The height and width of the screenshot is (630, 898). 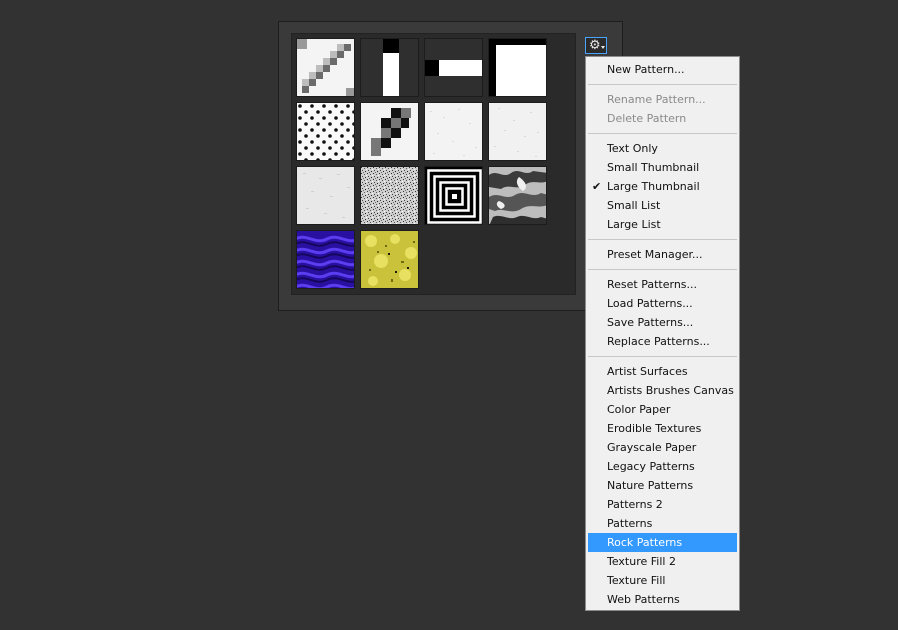 I want to click on menu-item-texture-fill-2: Texture Fill 2, so click(x=662, y=561).